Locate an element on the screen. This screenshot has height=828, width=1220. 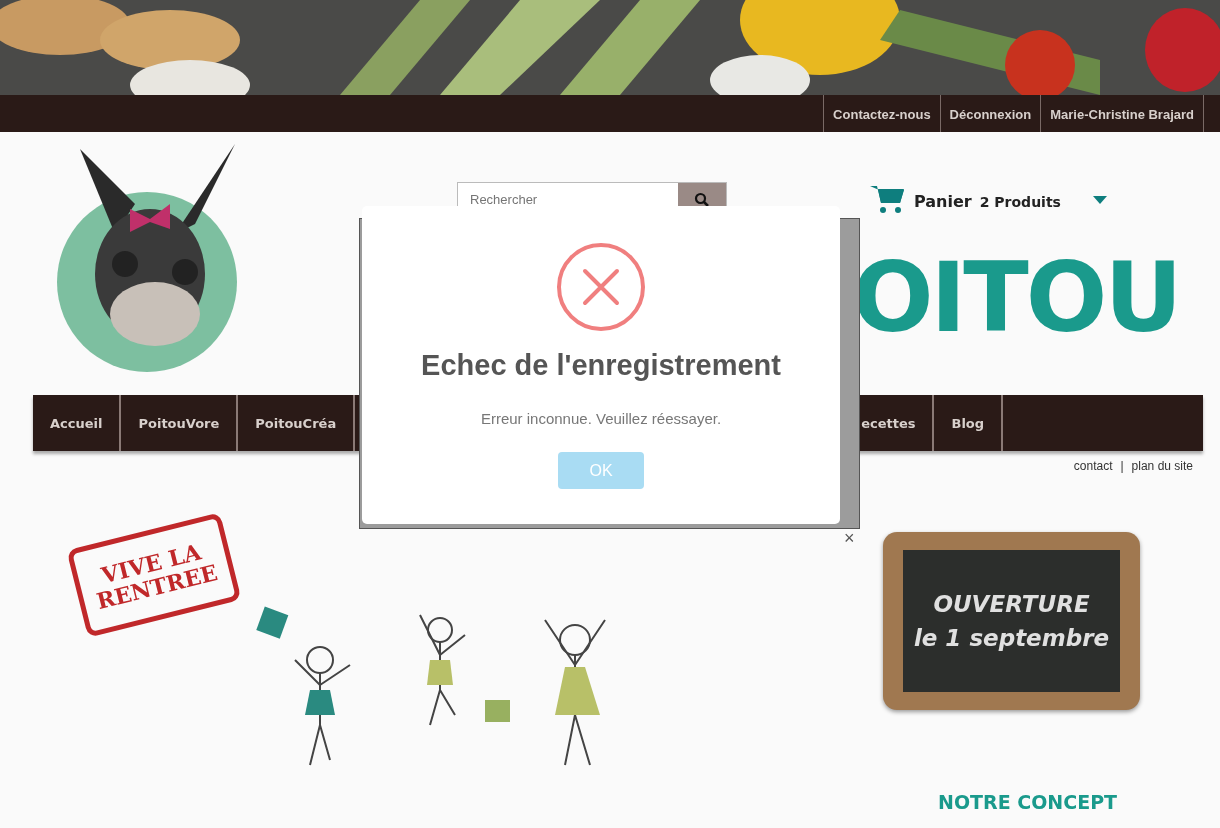
logo-text: OITOU is located at coordinates (1016, 298).